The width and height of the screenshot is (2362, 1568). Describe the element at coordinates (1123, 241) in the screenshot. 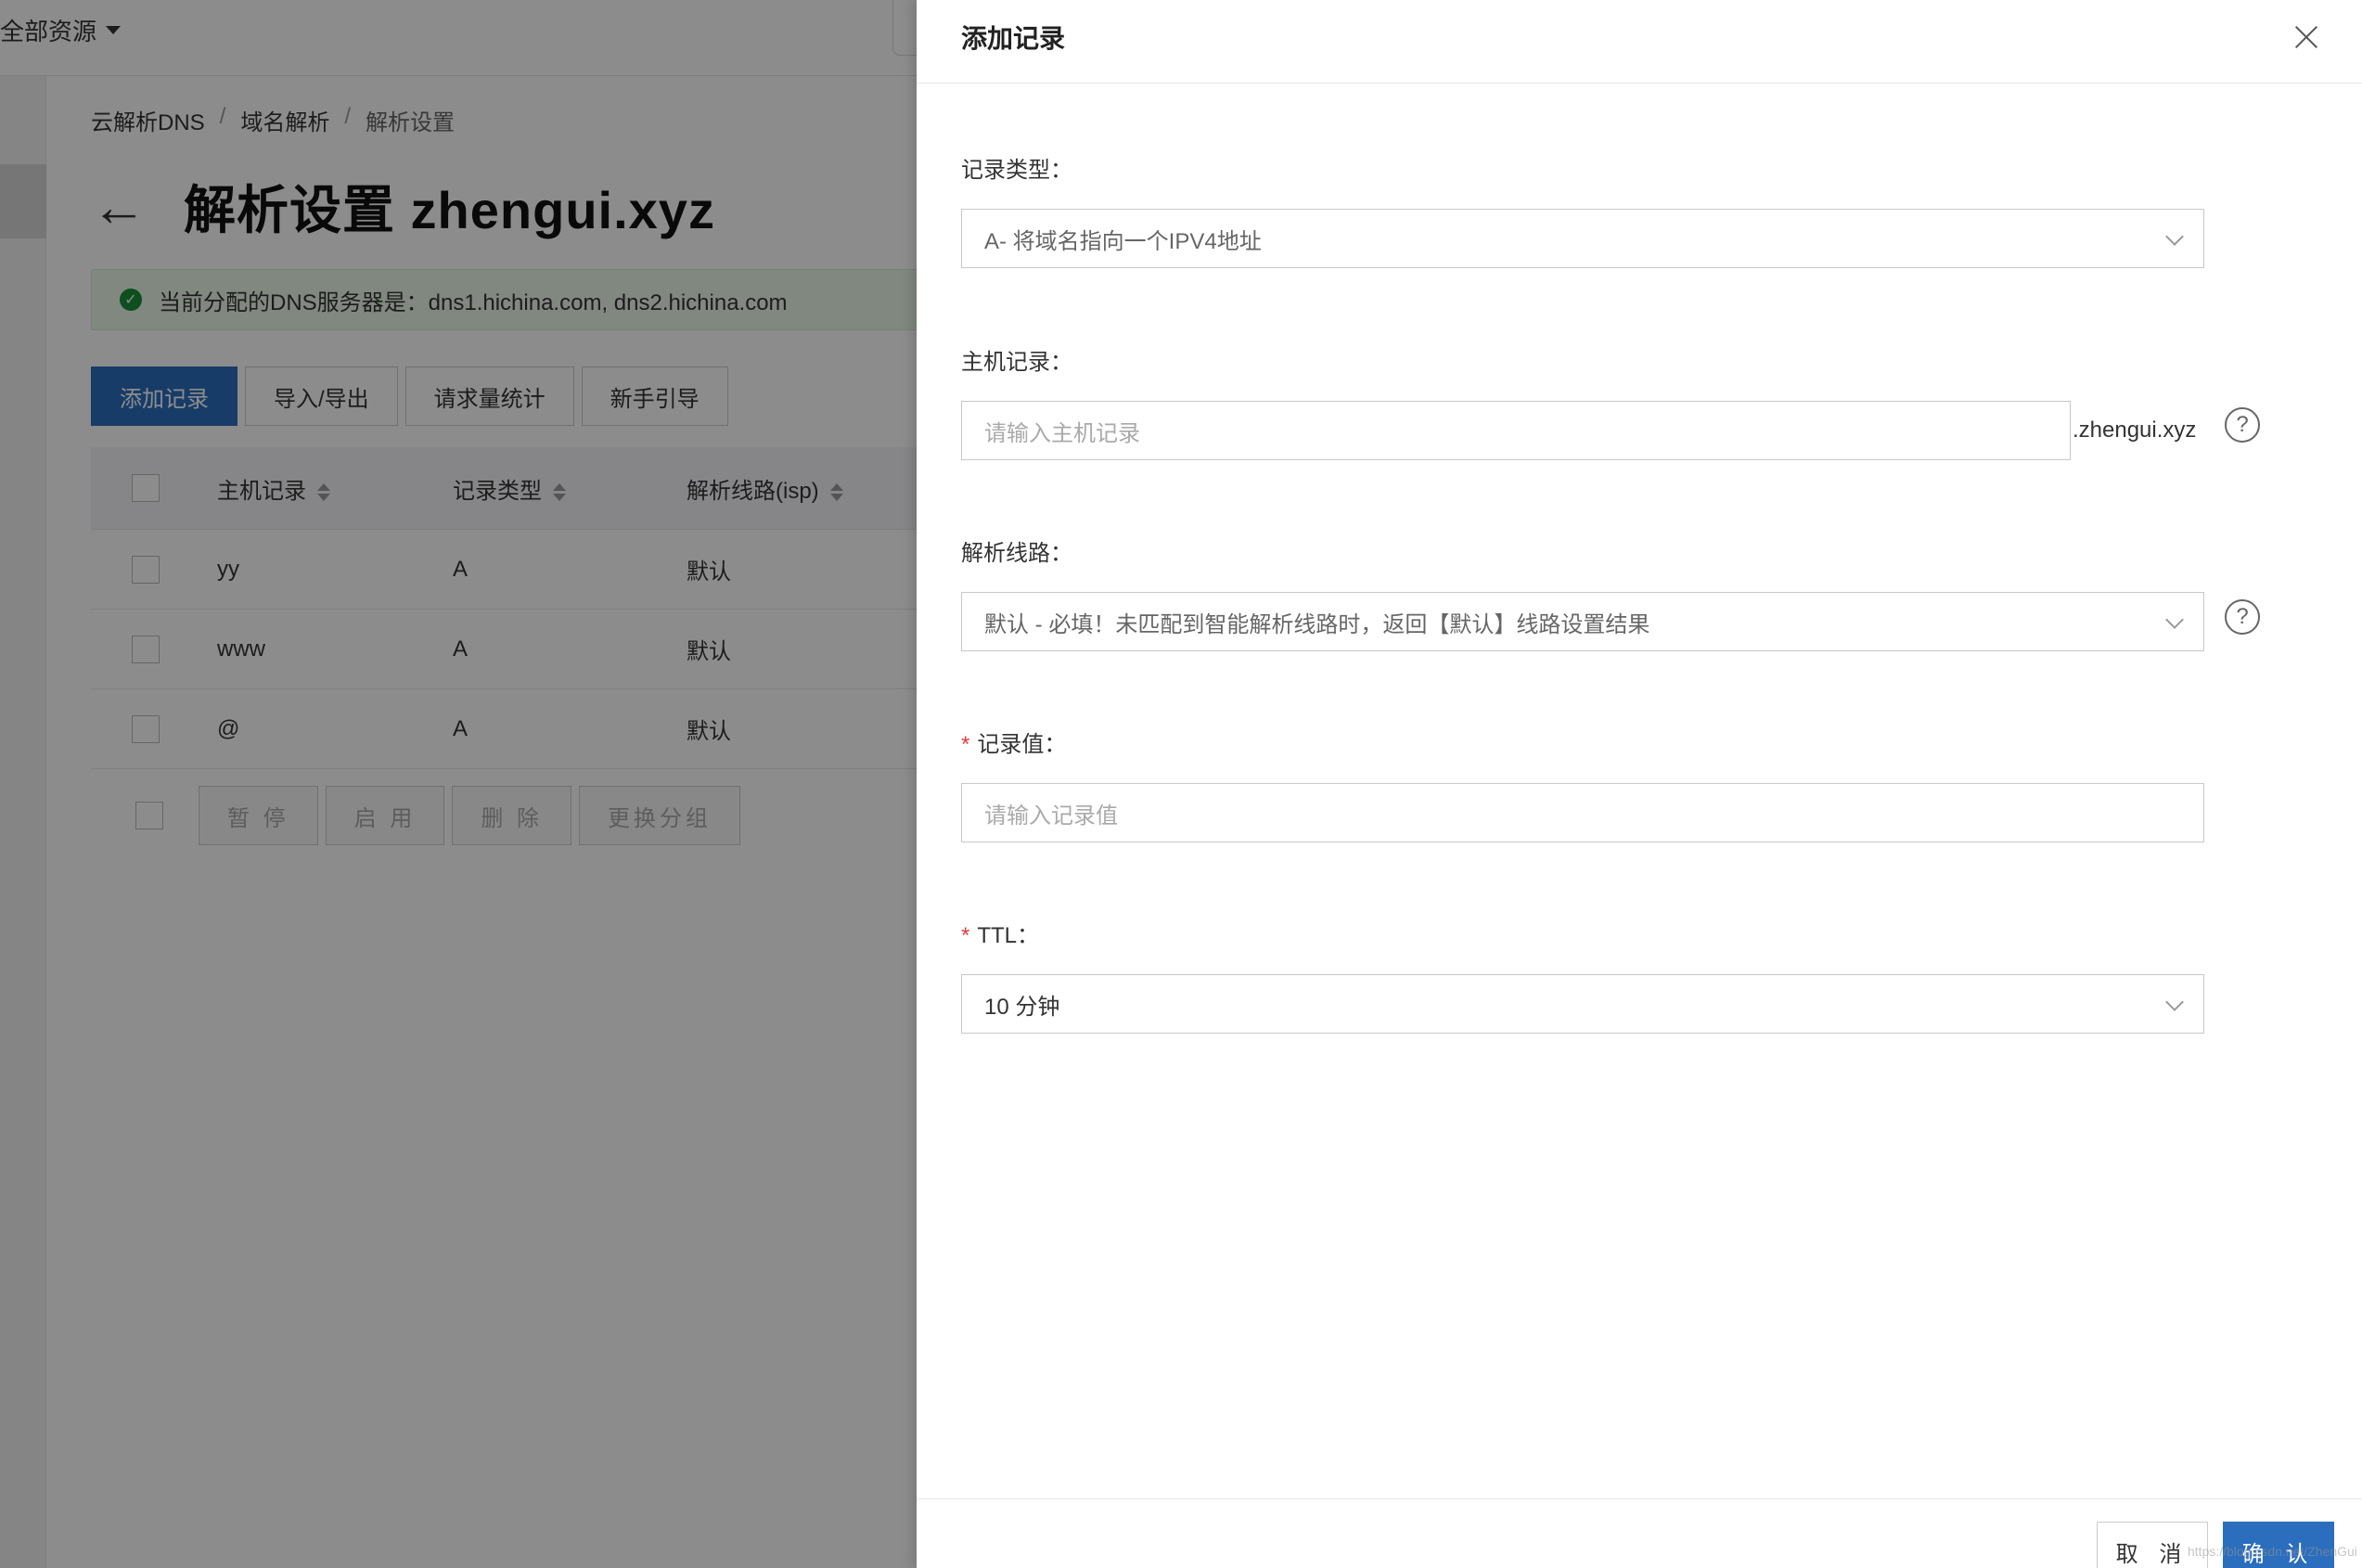

I see `record-type-value: A- 将域名指向一个IPV4地址` at that location.